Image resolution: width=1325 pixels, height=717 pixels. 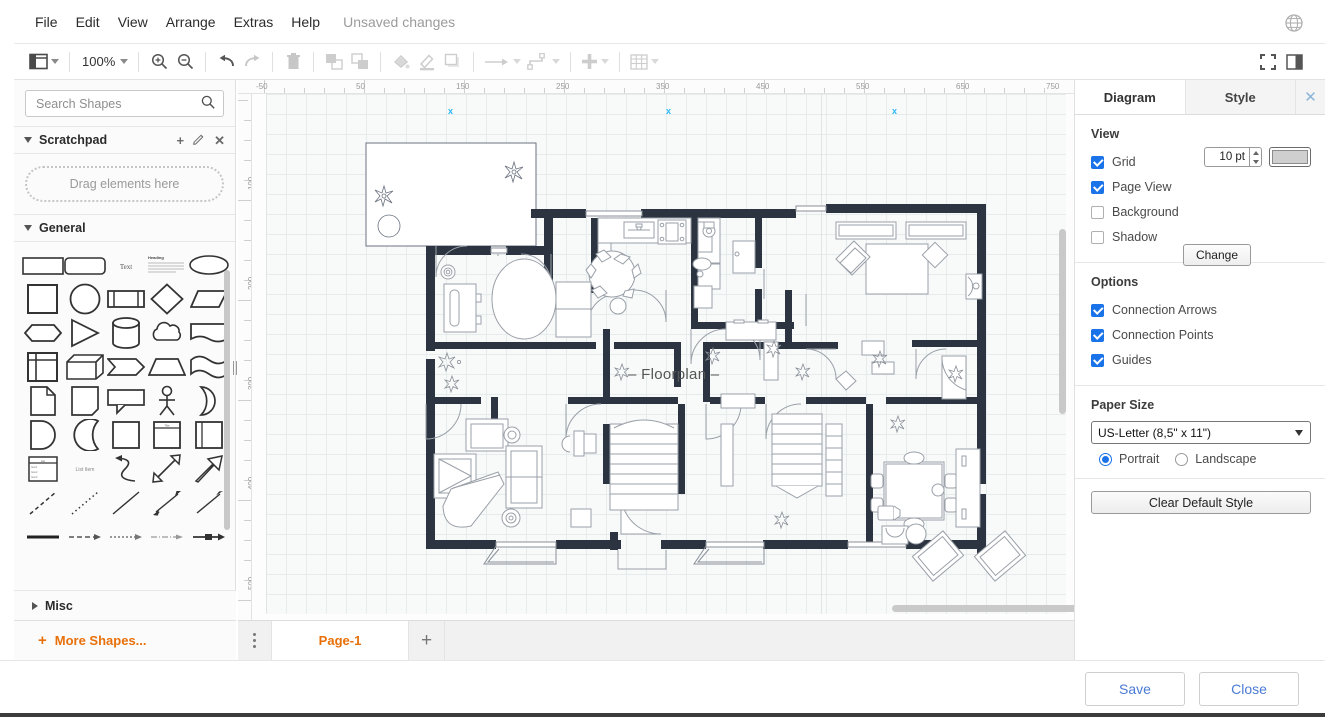 What do you see at coordinates (1135, 689) in the screenshot?
I see `save-button: Save` at bounding box center [1135, 689].